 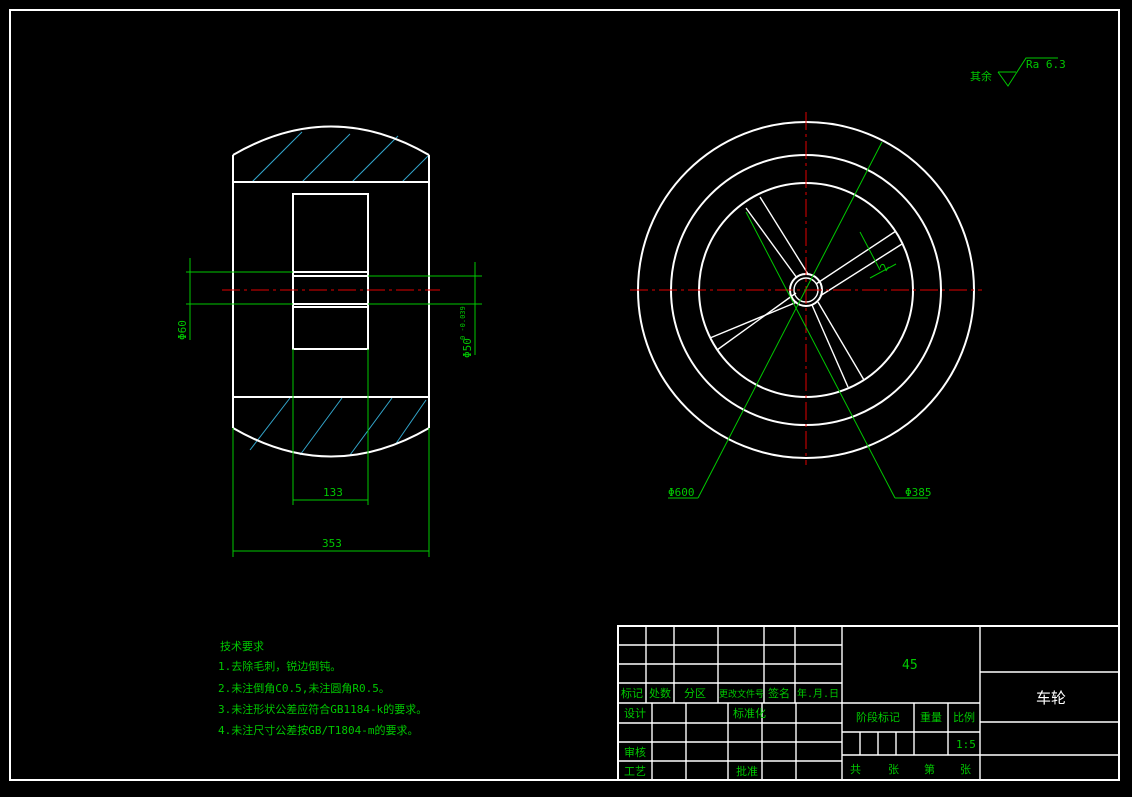 What do you see at coordinates (838, 355) in the screenshot?
I see `dimension-phi385: Φ385` at bounding box center [838, 355].